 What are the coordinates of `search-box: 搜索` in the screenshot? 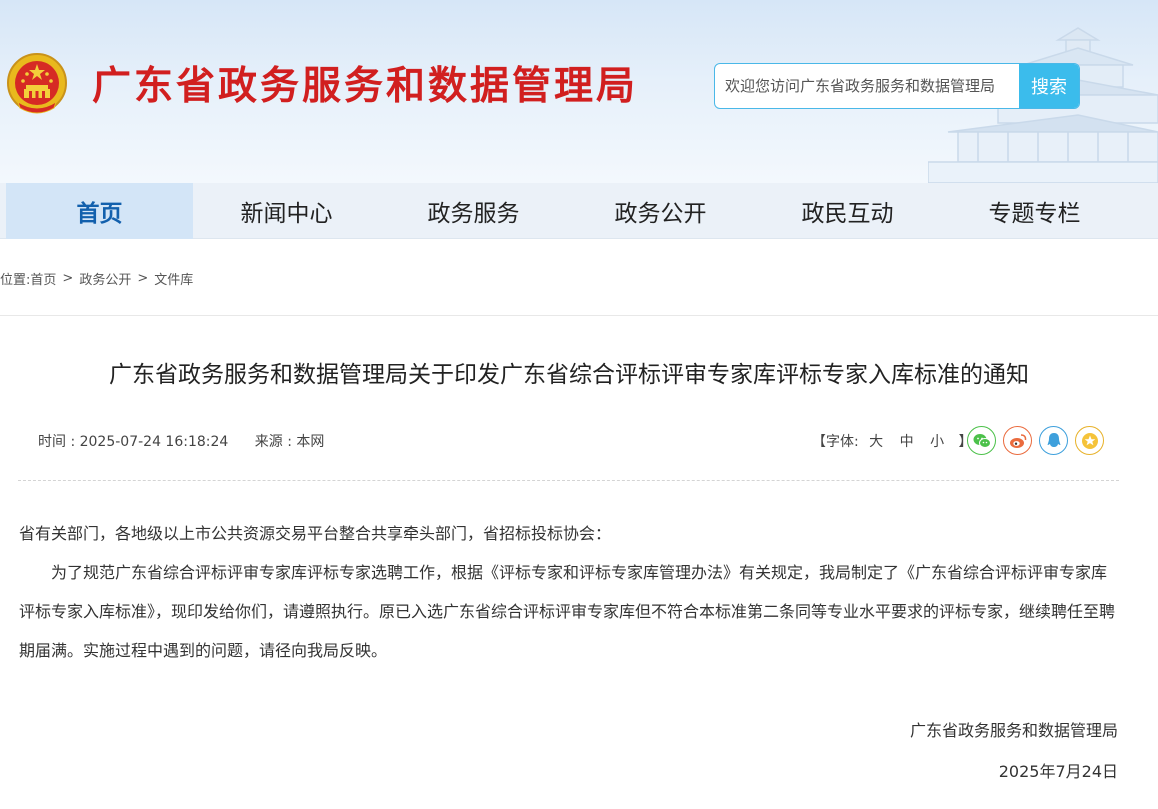 It's located at (897, 86).